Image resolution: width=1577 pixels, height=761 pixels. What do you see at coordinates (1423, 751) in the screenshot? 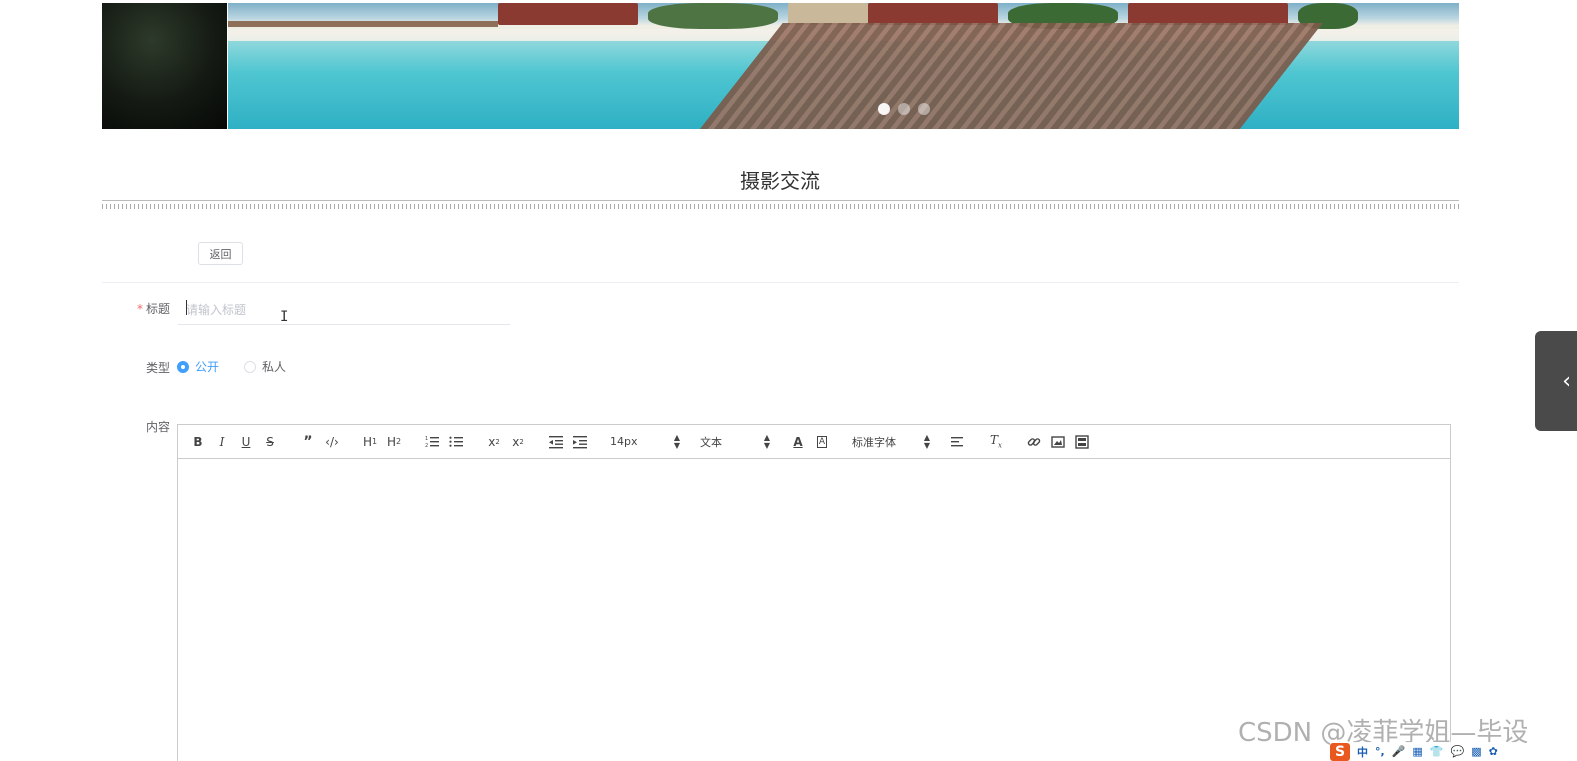
I see `ime-toolbar: S 中 °, 🎤 ▦ 👕 💬 ▩ ✿` at bounding box center [1423, 751].